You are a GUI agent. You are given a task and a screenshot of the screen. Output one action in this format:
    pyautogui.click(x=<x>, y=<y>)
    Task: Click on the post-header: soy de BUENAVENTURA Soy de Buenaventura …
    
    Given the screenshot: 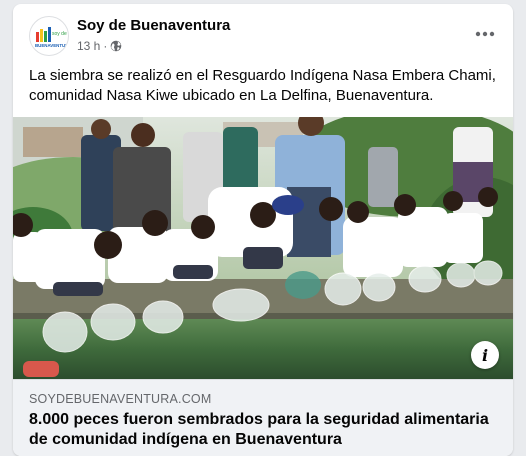 What is the action you would take?
    pyautogui.click(x=263, y=34)
    